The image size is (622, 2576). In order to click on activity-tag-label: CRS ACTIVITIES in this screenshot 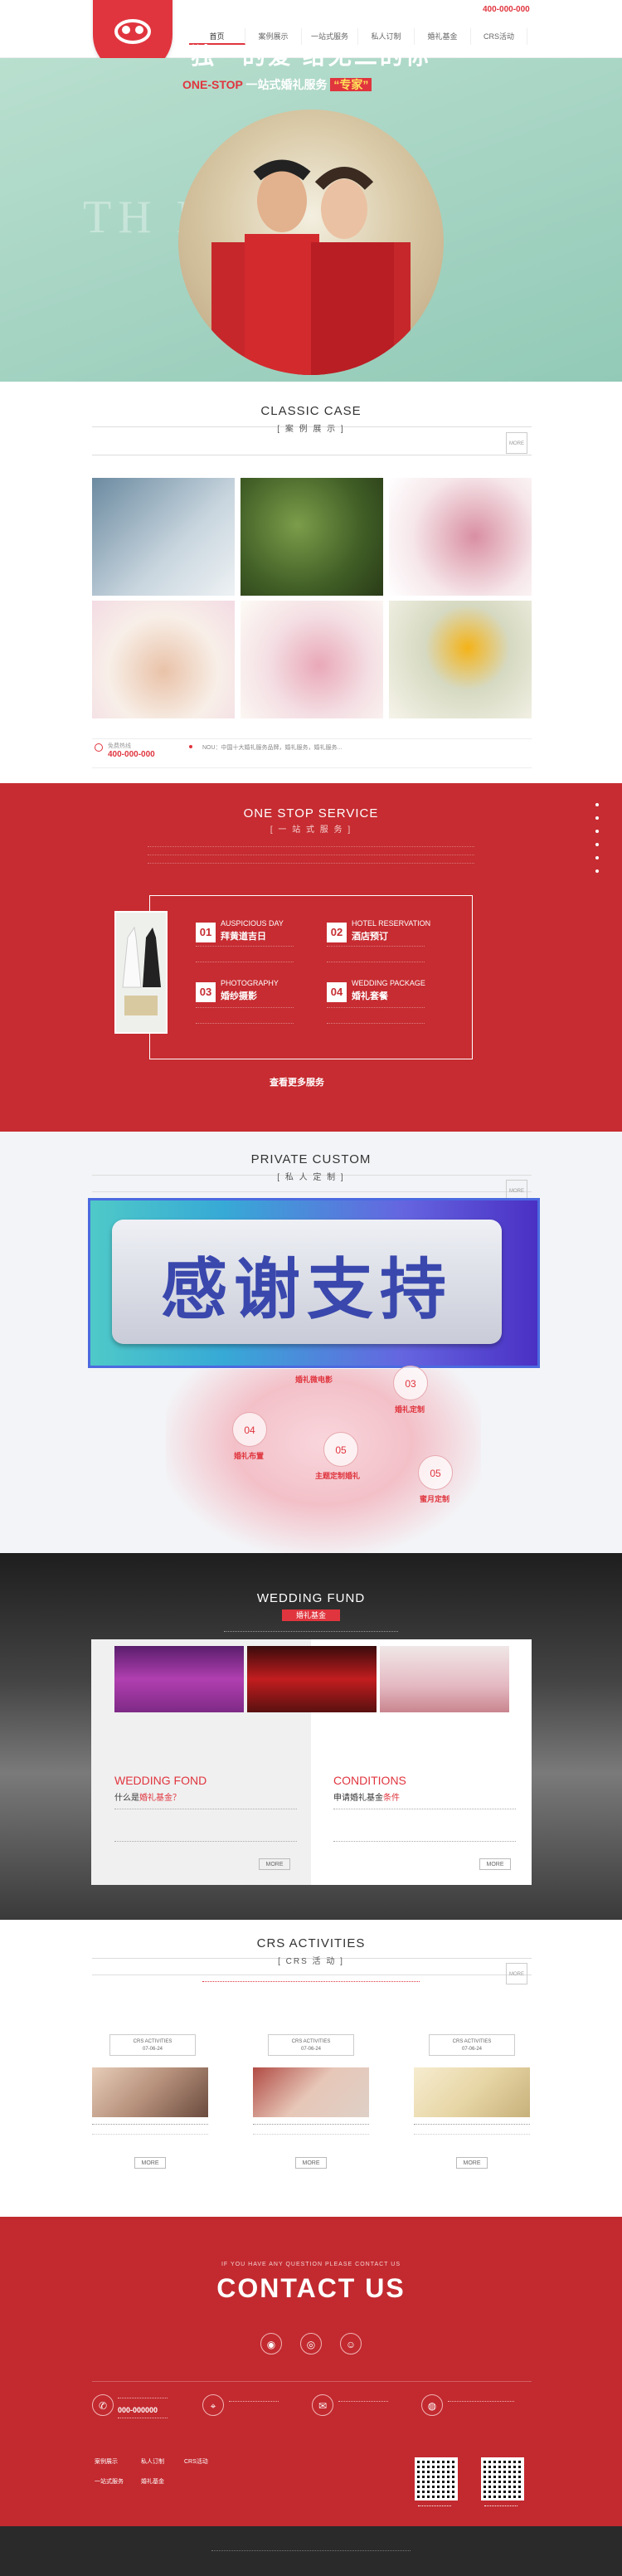, I will do `click(311, 2041)`.